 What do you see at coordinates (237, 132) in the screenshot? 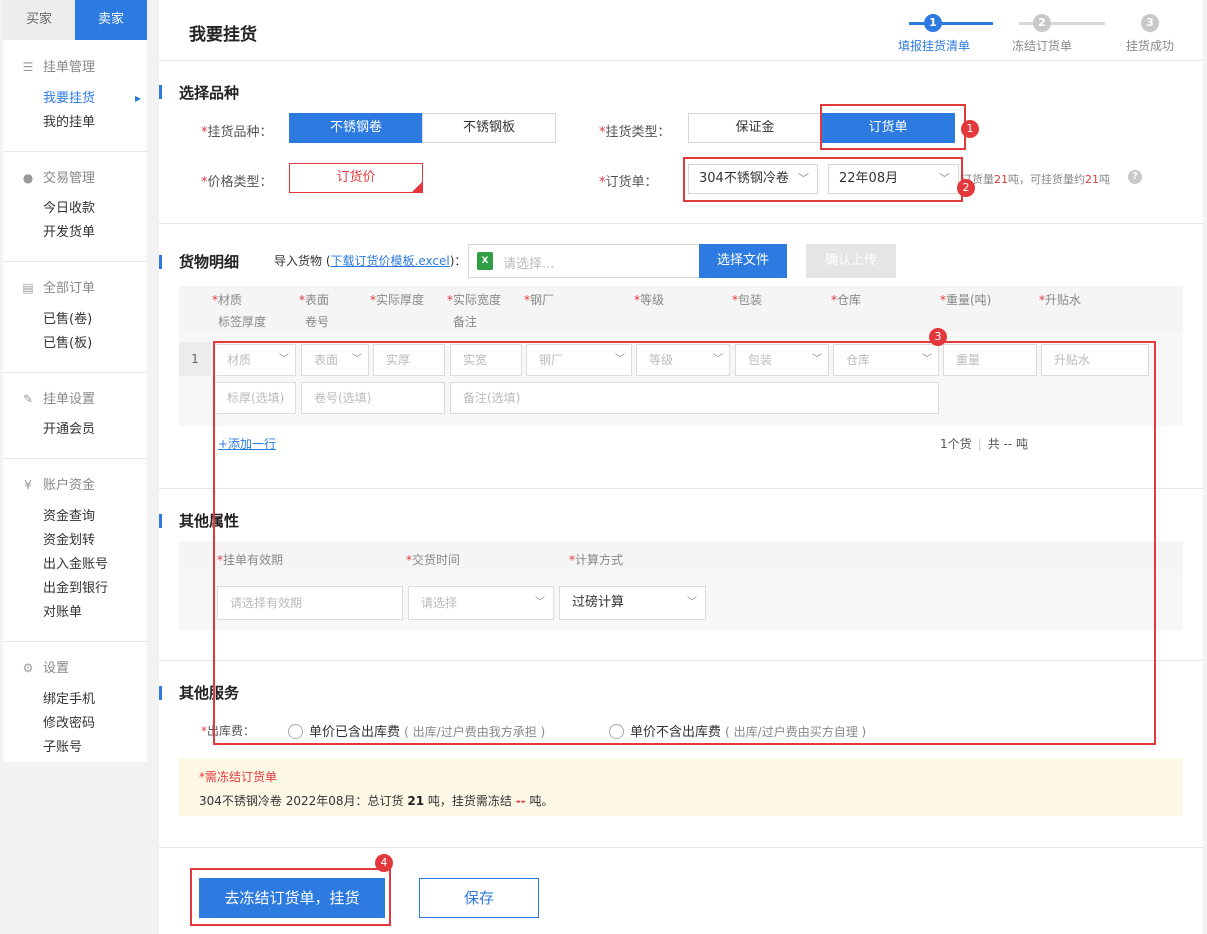
I see `variety-label: *挂货品种：` at bounding box center [237, 132].